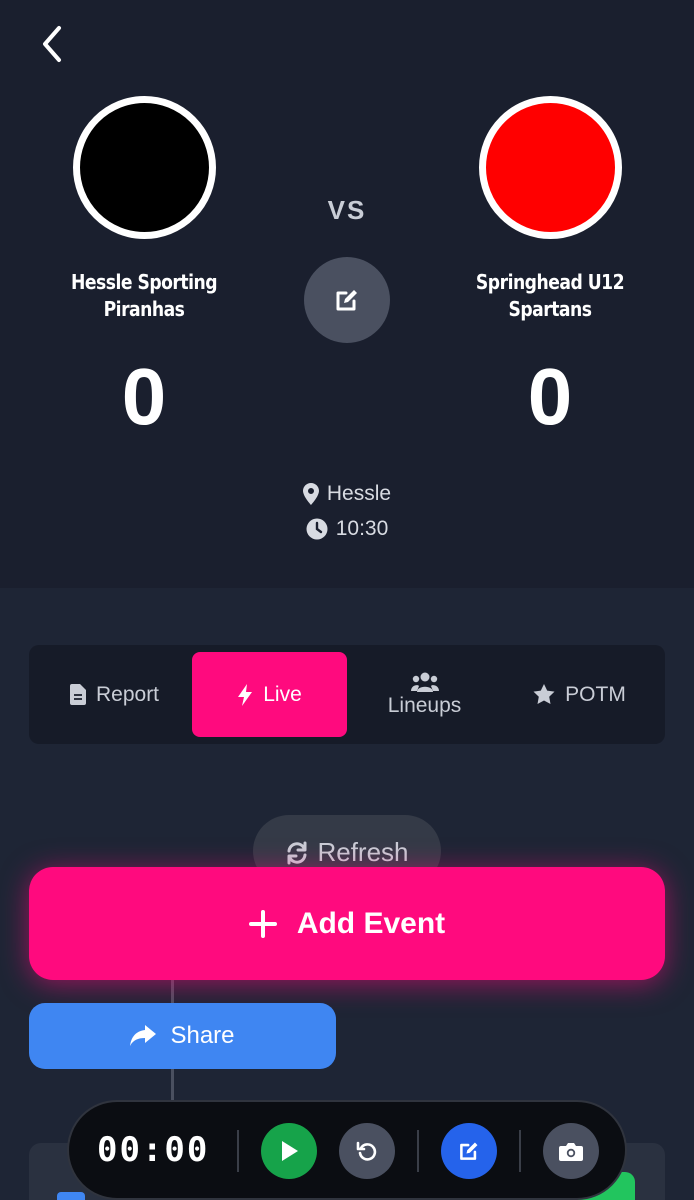  I want to click on share-icon, so click(143, 1035).